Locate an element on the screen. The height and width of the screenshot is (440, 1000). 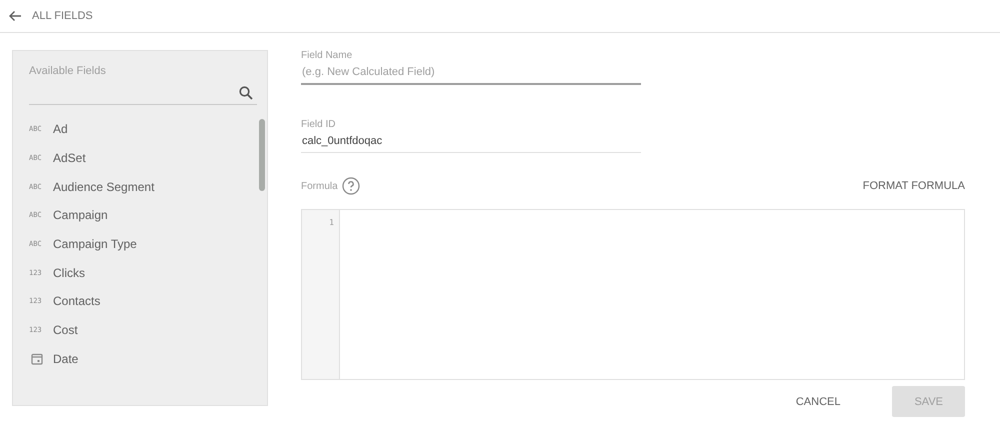
help-icon is located at coordinates (351, 186).